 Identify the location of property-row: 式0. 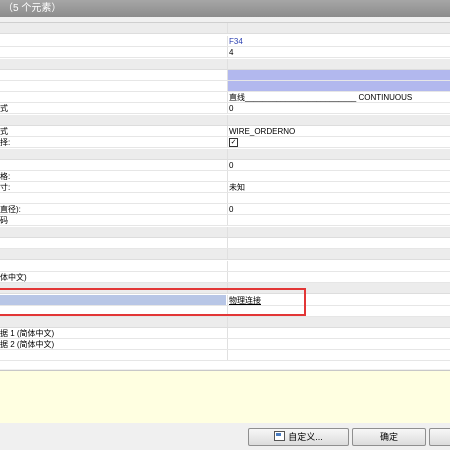
(225, 108).